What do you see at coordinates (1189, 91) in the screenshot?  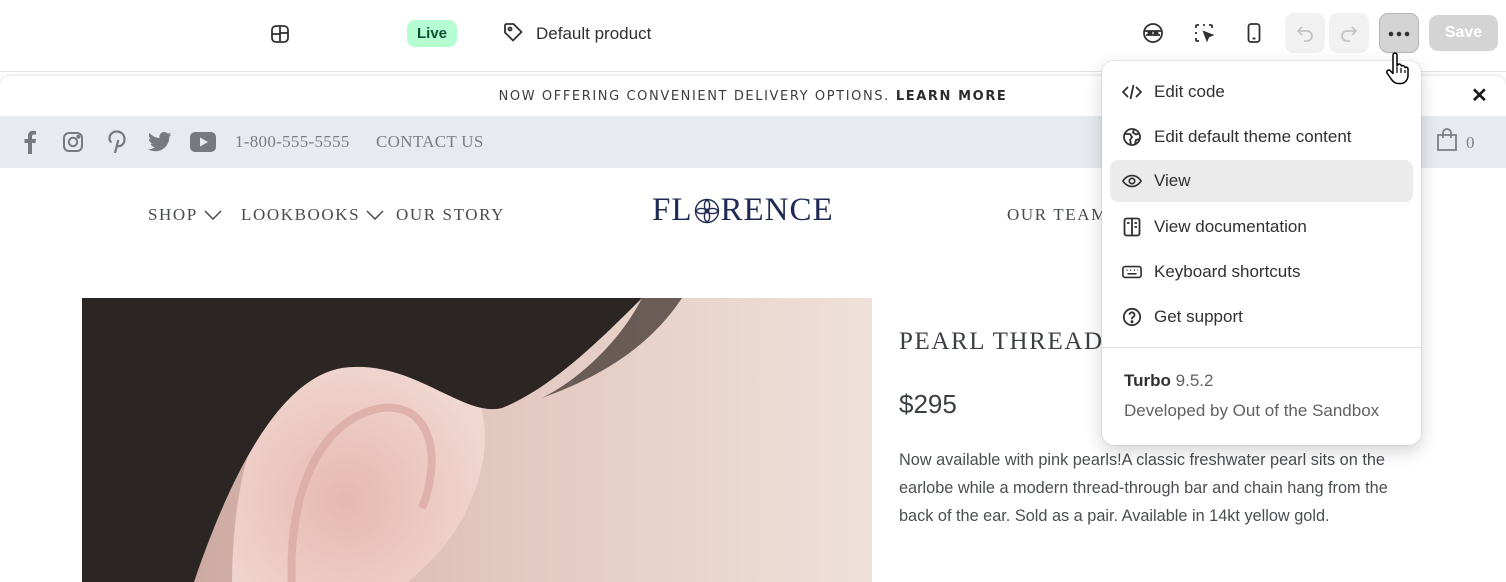 I see `menu-item-label: Edit code` at bounding box center [1189, 91].